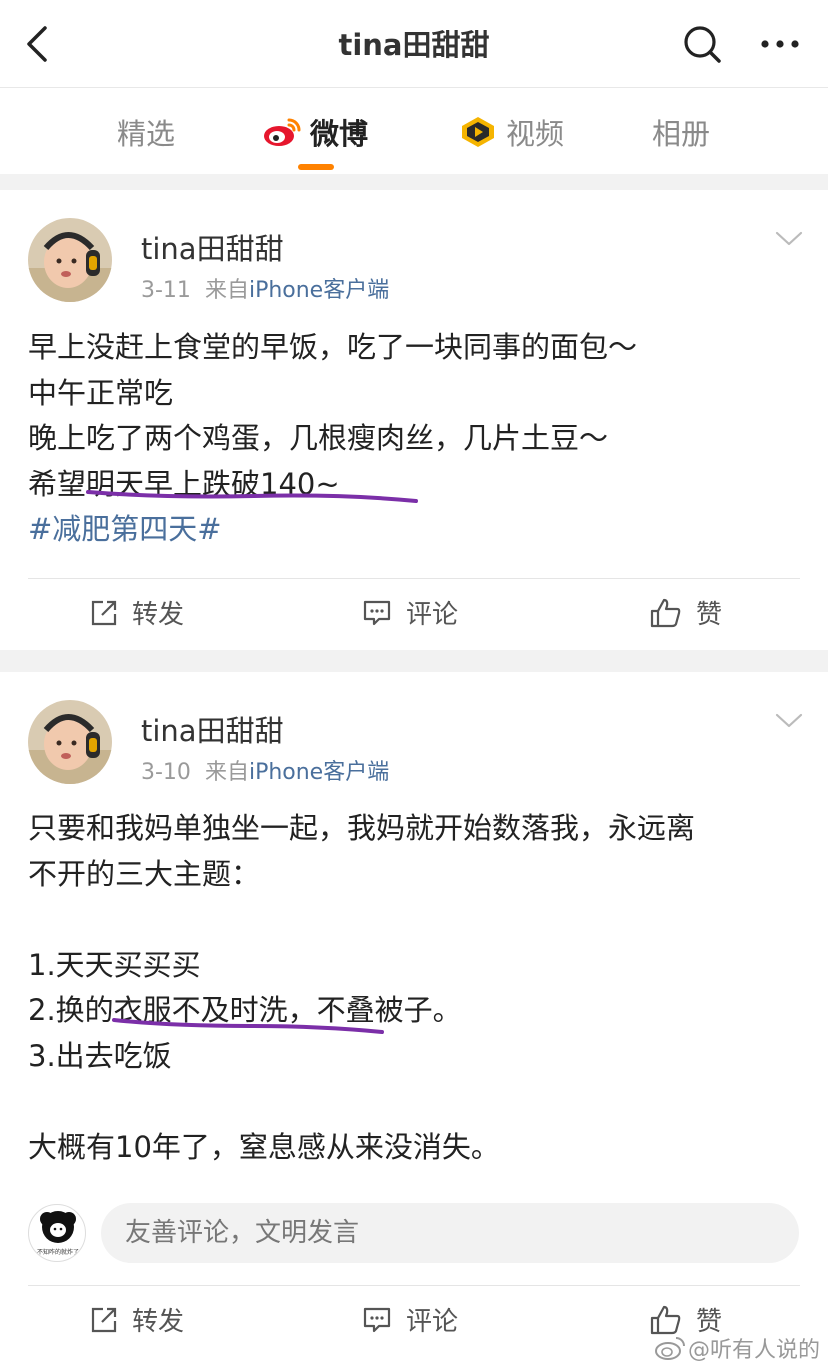  Describe the element at coordinates (100, 1055) in the screenshot. I see `post-line: 3.出去吃饭` at that location.